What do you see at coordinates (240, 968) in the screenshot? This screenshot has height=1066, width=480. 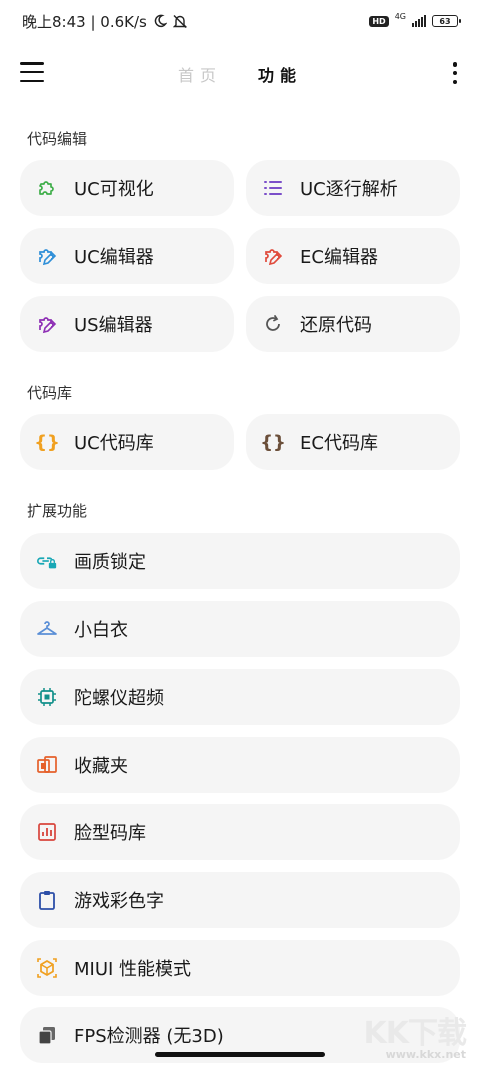 I see `miui-perf-mode-button: MIUI 性能模式` at bounding box center [240, 968].